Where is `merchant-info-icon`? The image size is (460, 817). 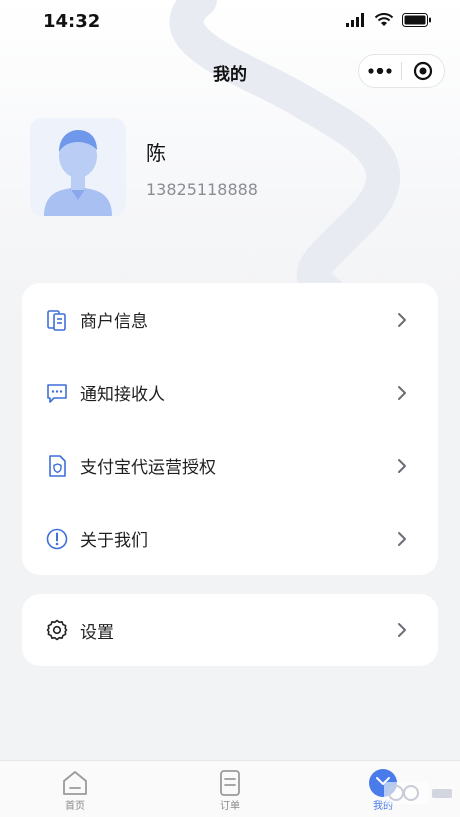 merchant-info-icon is located at coordinates (56, 320).